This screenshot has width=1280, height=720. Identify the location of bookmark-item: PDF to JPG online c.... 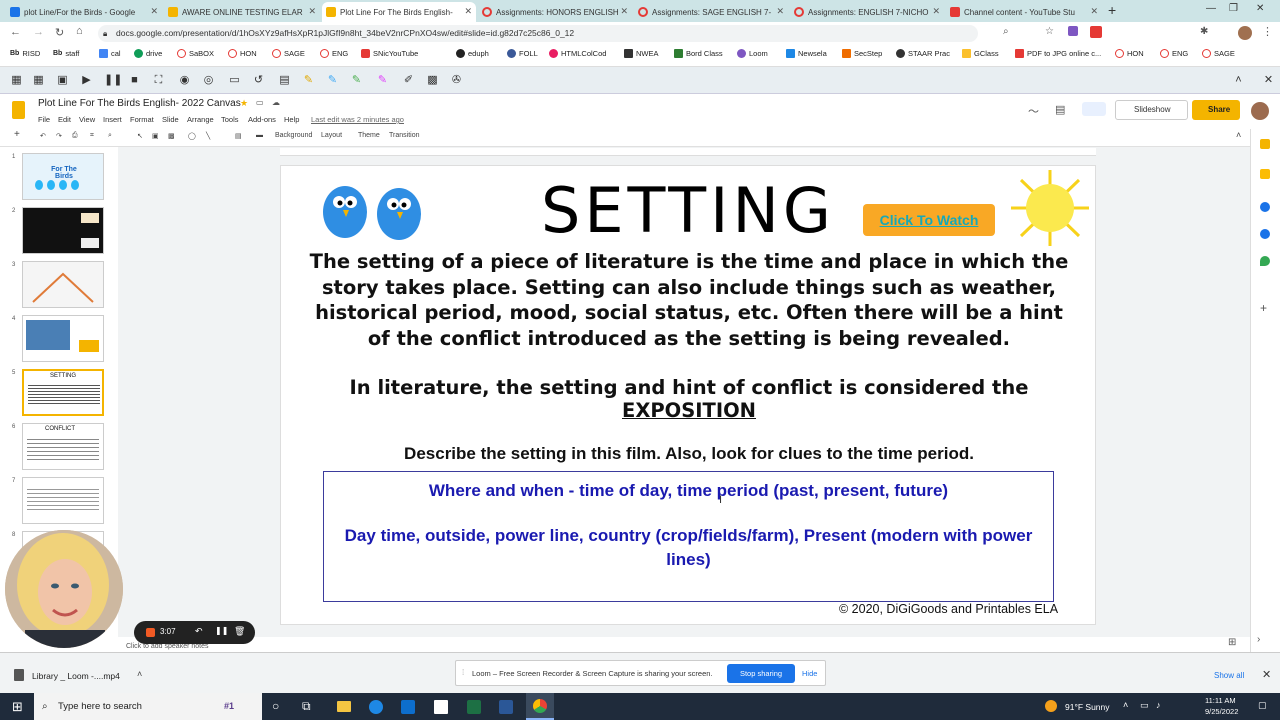
(1058, 53).